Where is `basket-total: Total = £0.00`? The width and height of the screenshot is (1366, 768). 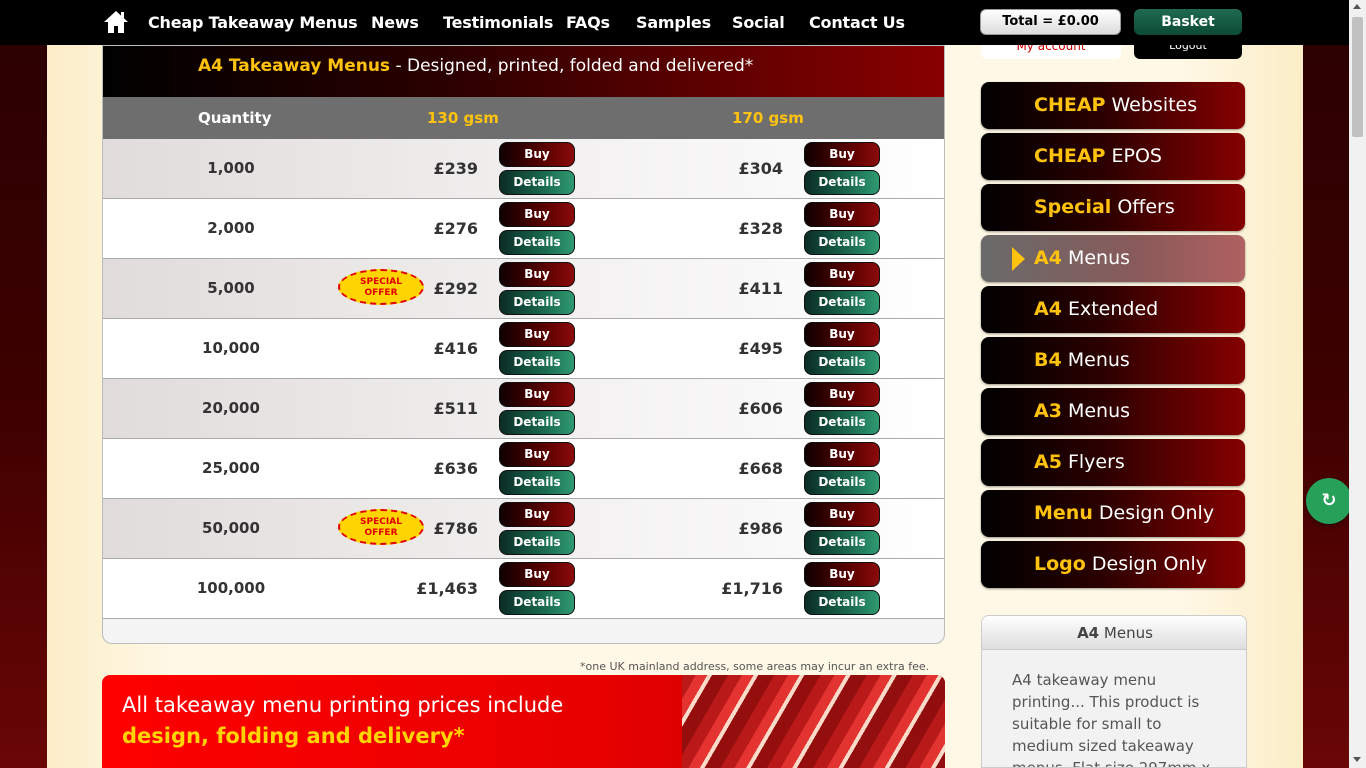
basket-total: Total = £0.00 is located at coordinates (1050, 22).